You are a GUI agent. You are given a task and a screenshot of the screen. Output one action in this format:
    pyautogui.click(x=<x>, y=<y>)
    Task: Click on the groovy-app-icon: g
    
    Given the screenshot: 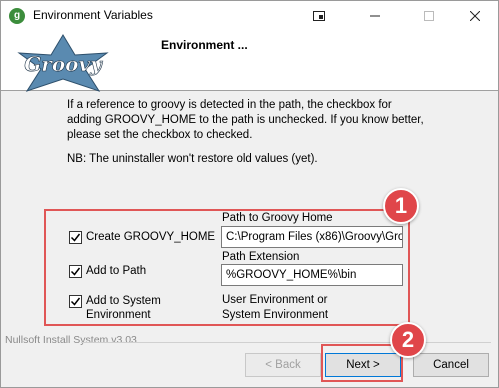 What is the action you would take?
    pyautogui.click(x=17, y=16)
    